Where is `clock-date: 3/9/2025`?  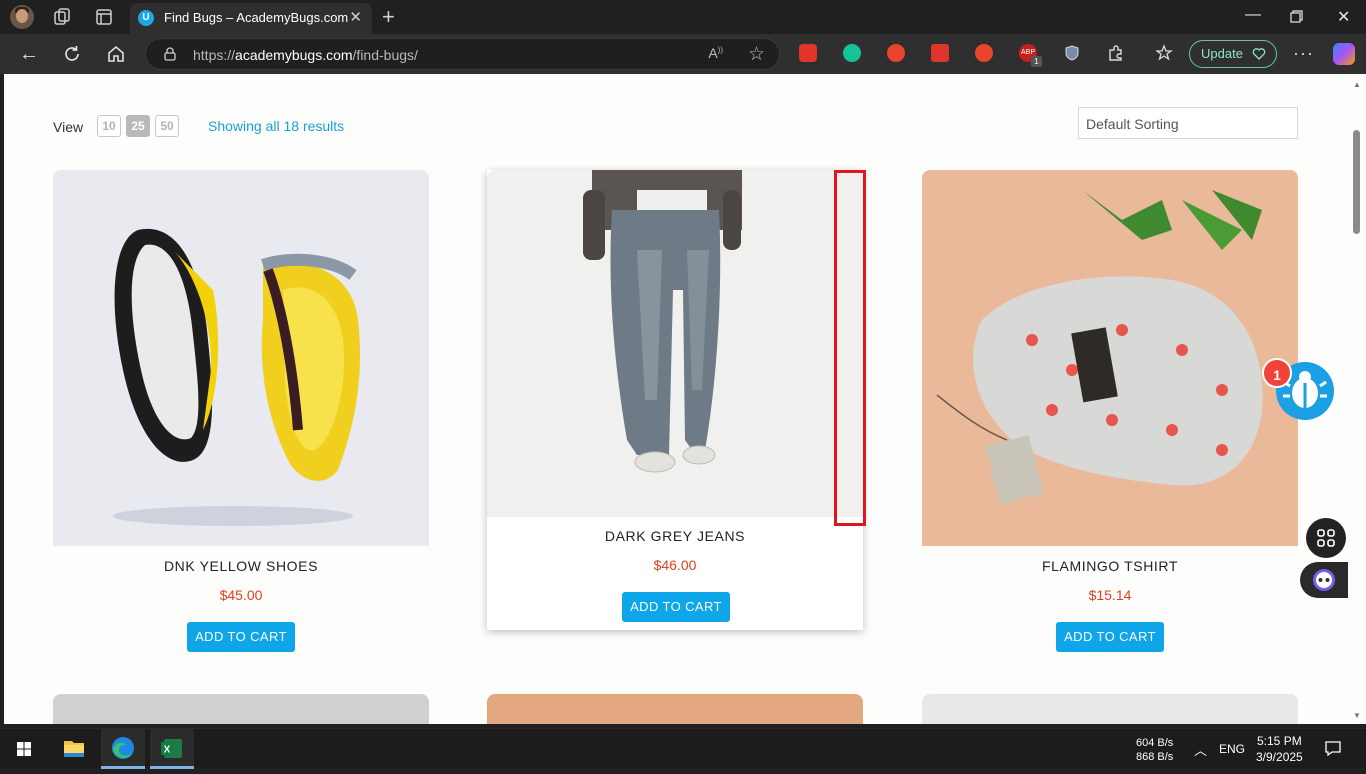
clock-date: 3/9/2025 is located at coordinates (1279, 757).